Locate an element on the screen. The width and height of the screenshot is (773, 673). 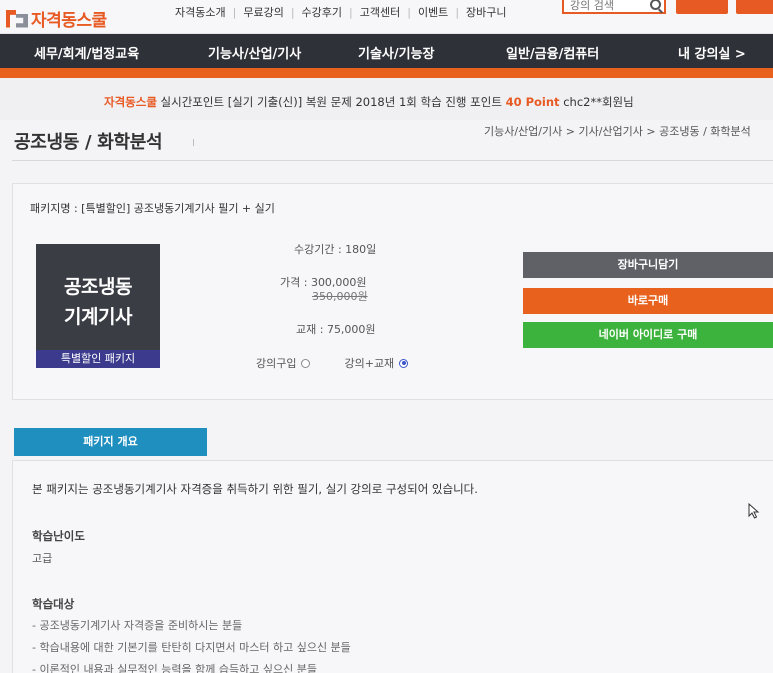
target-item: - 공조냉동기계기사 자격증을 준비하시는 분들 is located at coordinates (137, 625).